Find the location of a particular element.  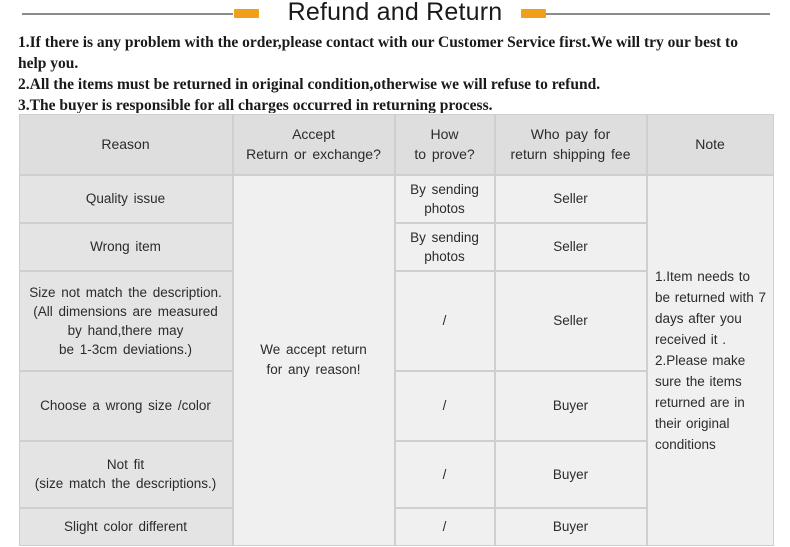

cell-accept-merged: We accept return for any reason! is located at coordinates (313, 360).